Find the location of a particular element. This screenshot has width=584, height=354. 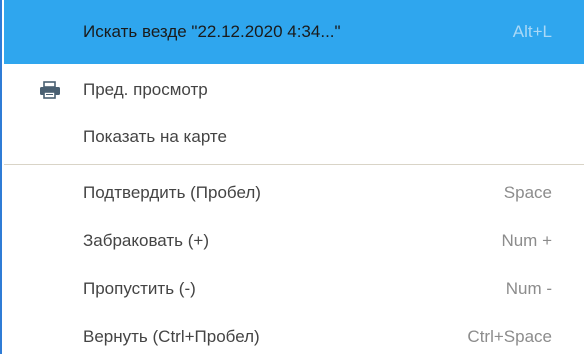

menu-item-label: Подтвердить (Пробел) is located at coordinates (172, 192).